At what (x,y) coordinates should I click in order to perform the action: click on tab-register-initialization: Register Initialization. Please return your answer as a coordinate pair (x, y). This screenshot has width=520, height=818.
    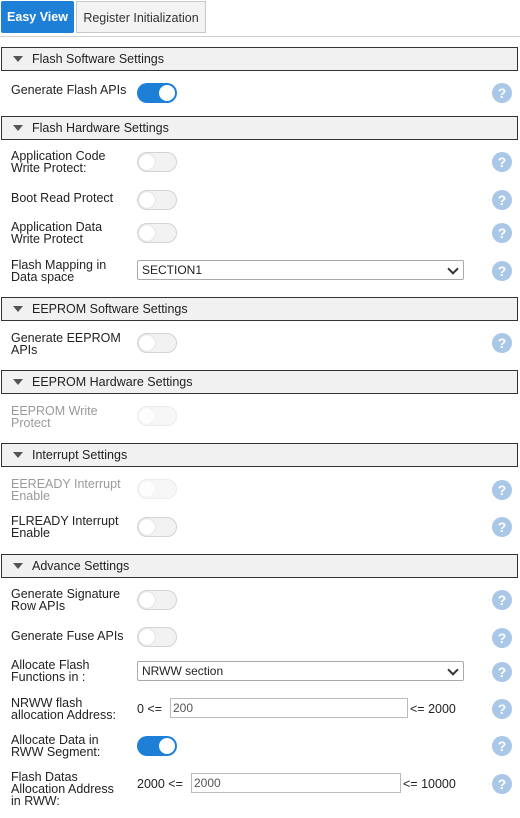
    Looking at the image, I should click on (141, 17).